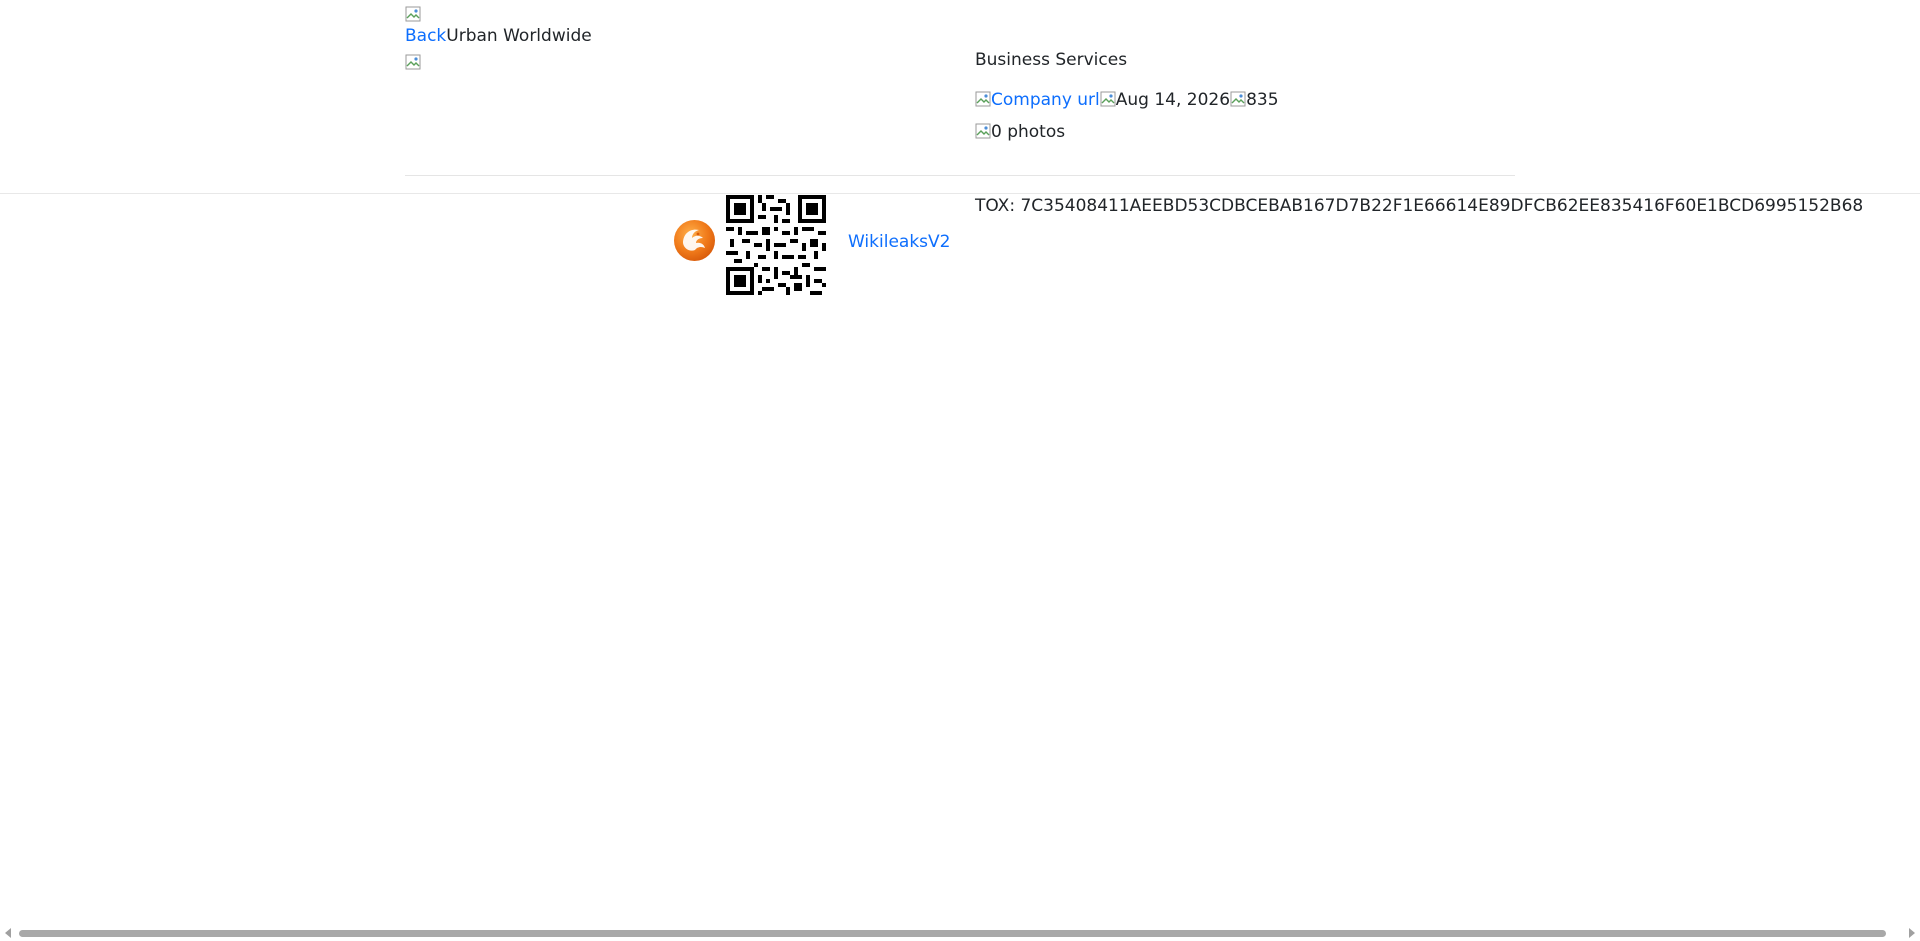 Image resolution: width=1920 pixels, height=941 pixels. I want to click on broken-image-icon, so click(413, 14).